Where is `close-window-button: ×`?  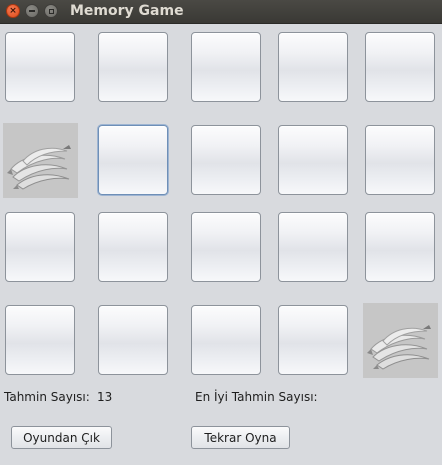
close-window-button: × is located at coordinates (13, 11).